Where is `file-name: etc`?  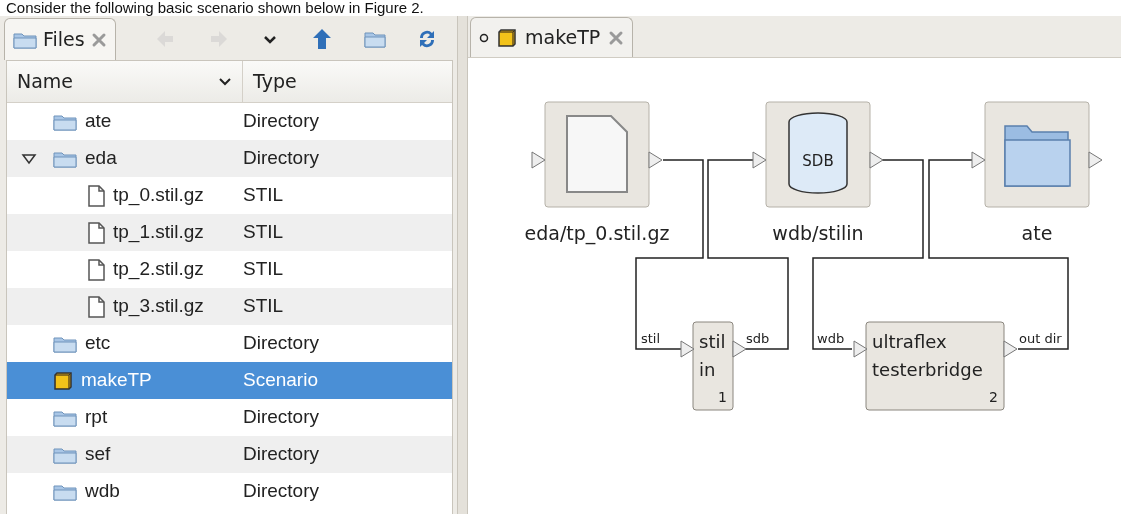
file-name: etc is located at coordinates (98, 343).